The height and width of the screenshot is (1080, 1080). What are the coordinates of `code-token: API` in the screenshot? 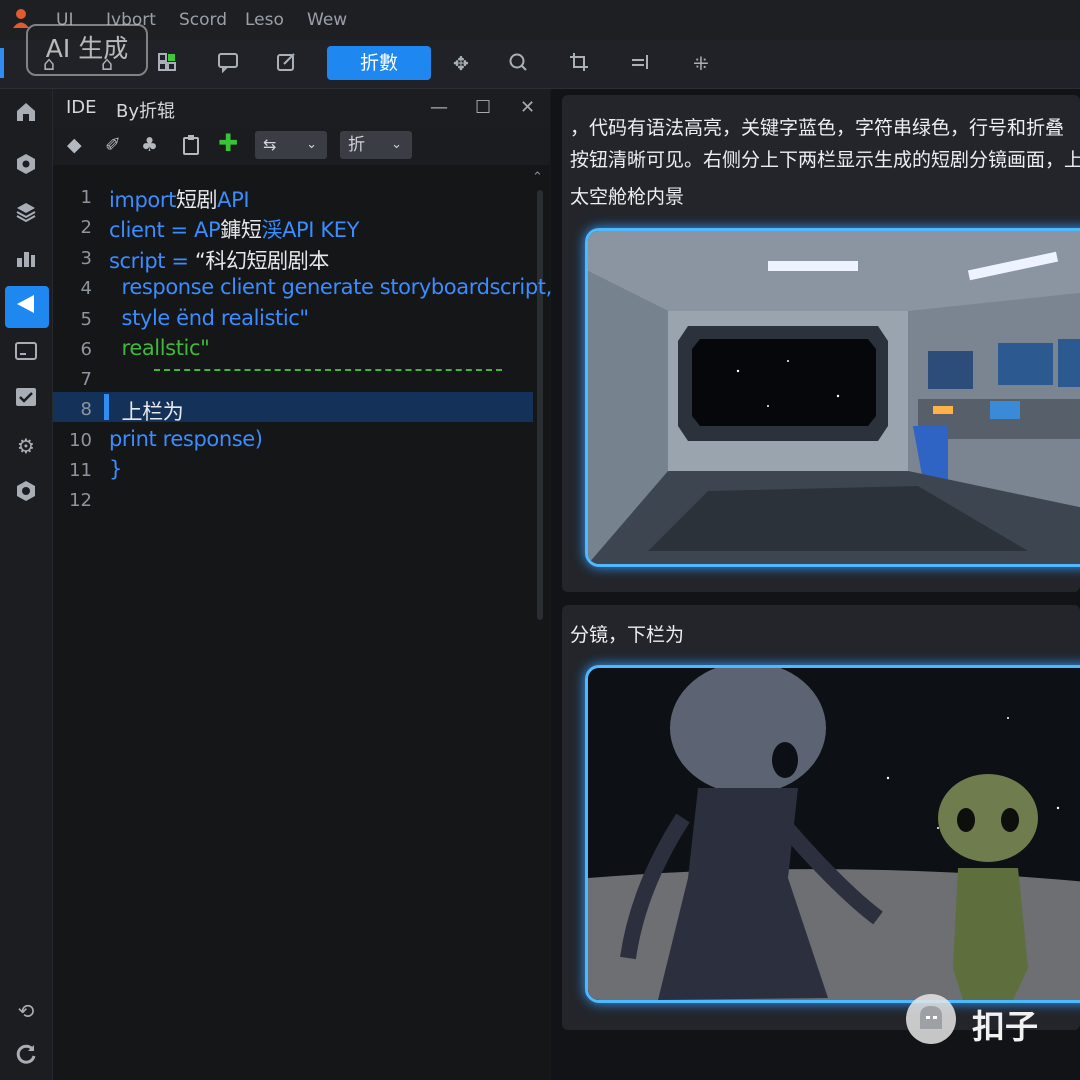 It's located at (233, 200).